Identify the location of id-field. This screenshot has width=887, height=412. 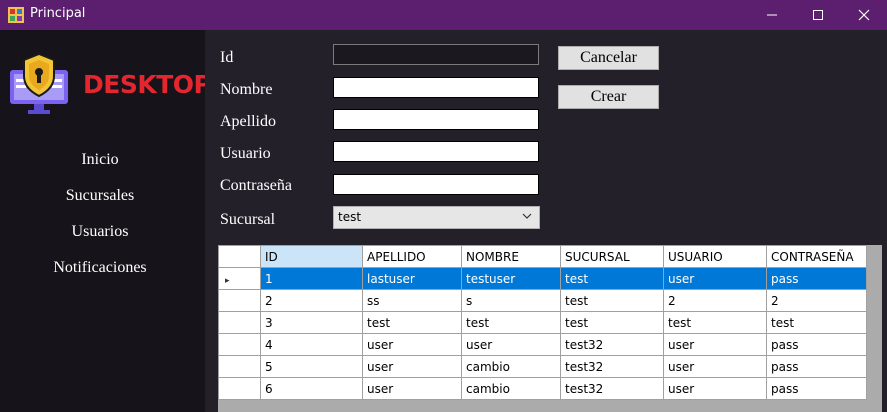
(436, 54).